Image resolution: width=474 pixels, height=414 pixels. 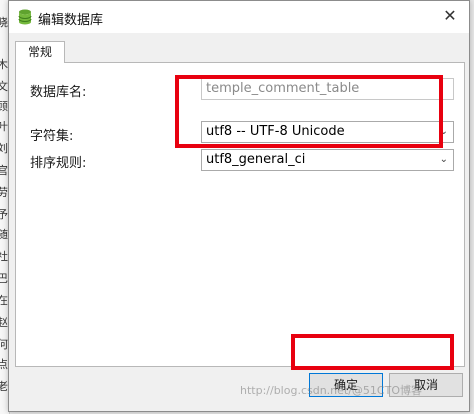 What do you see at coordinates (4, 344) in the screenshot?
I see `bg-char: 何` at bounding box center [4, 344].